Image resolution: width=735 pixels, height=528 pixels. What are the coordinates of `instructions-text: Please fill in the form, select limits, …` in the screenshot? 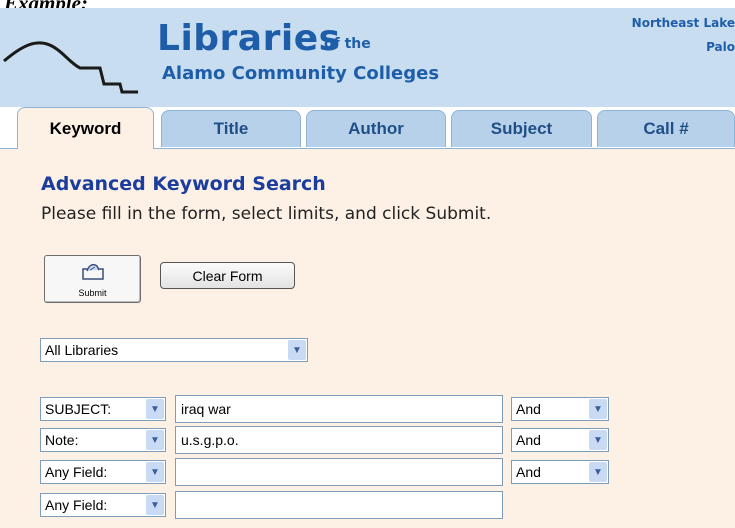 It's located at (266, 214).